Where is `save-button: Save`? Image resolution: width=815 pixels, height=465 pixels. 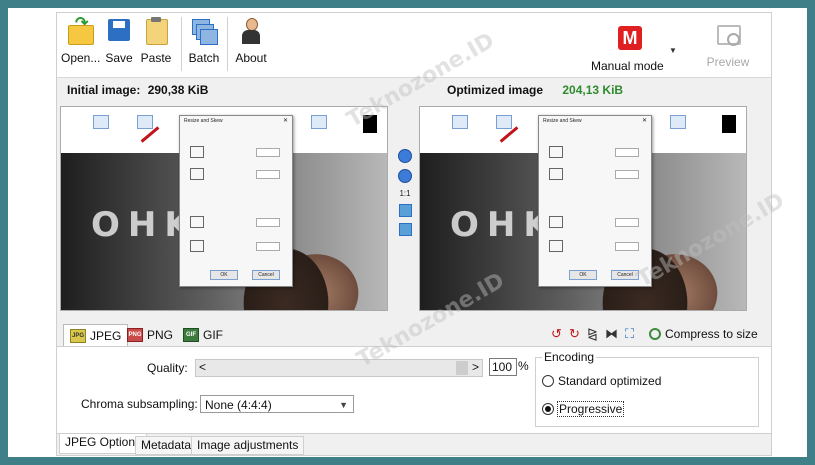 save-button: Save is located at coordinates (119, 41).